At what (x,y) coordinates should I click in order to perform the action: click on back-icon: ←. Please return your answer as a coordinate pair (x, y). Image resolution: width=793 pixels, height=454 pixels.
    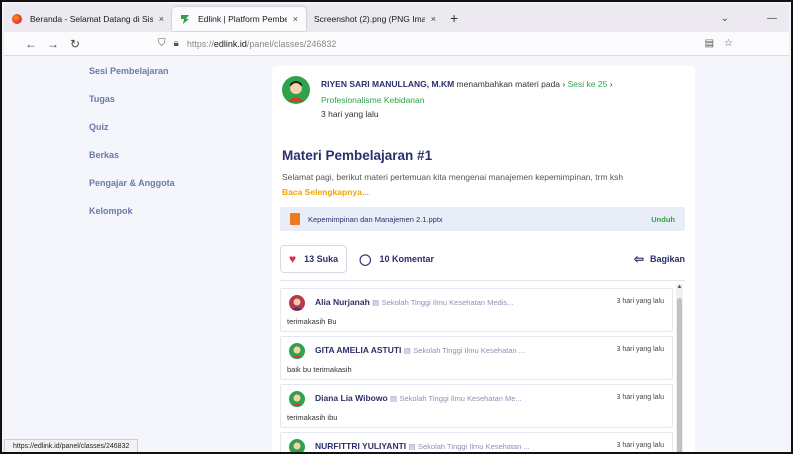
    Looking at the image, I should click on (31, 44).